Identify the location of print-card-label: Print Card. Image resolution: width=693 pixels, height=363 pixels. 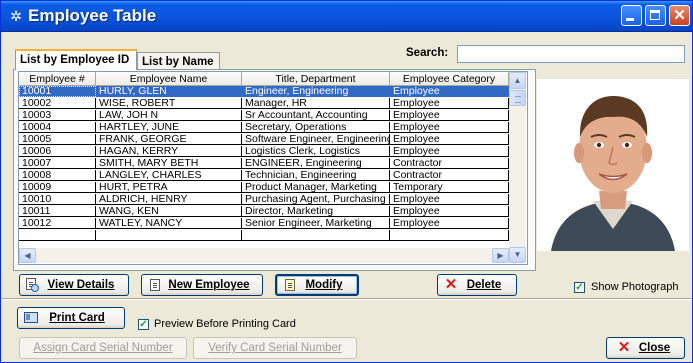
(77, 318).